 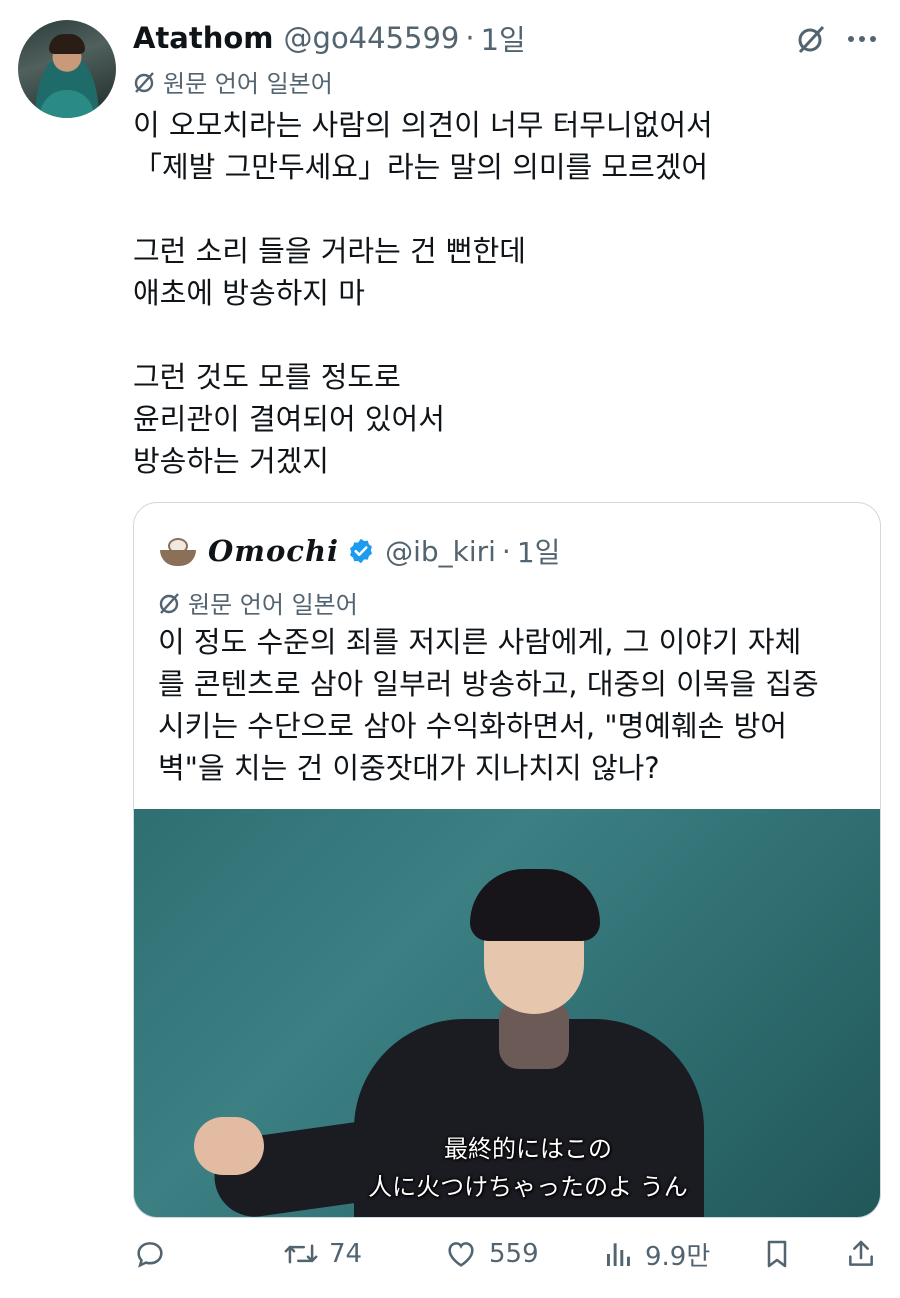 I want to click on views-button: 9.9만, so click(x=656, y=1254).